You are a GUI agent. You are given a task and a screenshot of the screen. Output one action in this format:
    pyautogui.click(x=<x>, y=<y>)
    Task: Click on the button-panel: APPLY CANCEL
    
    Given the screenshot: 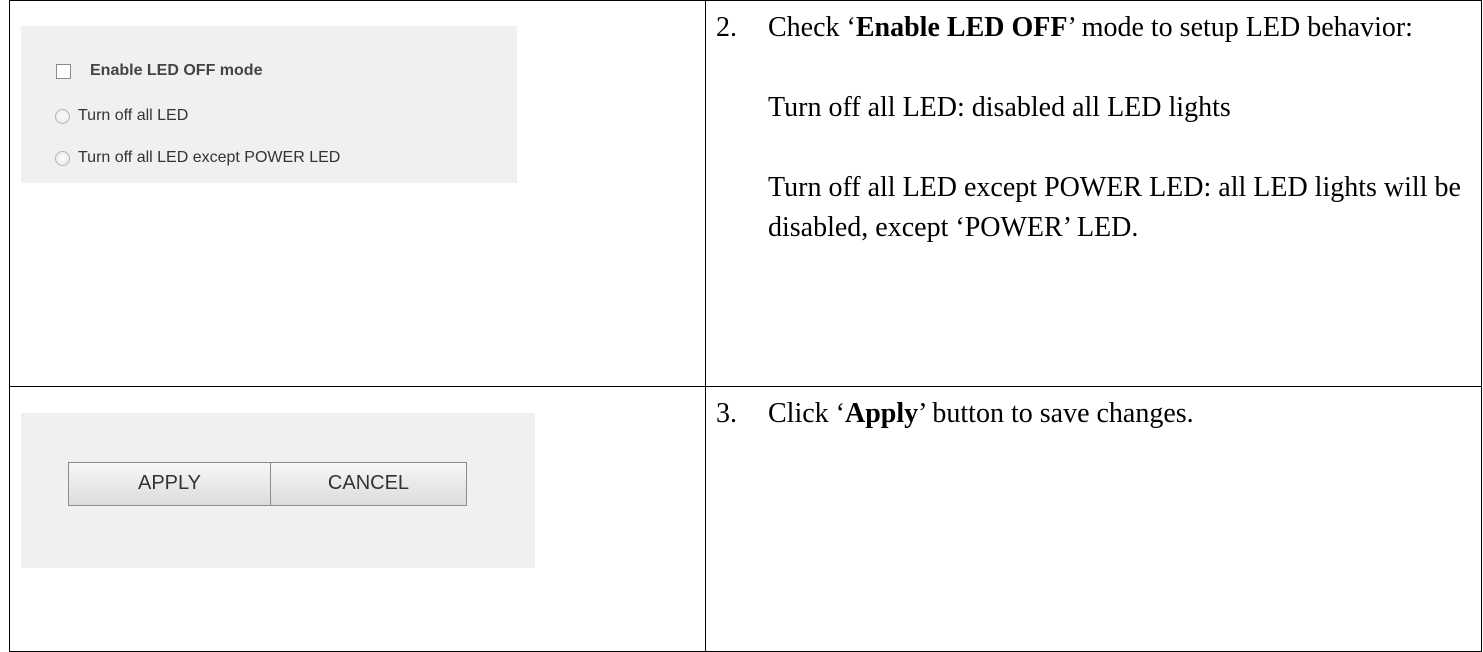 What is the action you would take?
    pyautogui.click(x=278, y=490)
    